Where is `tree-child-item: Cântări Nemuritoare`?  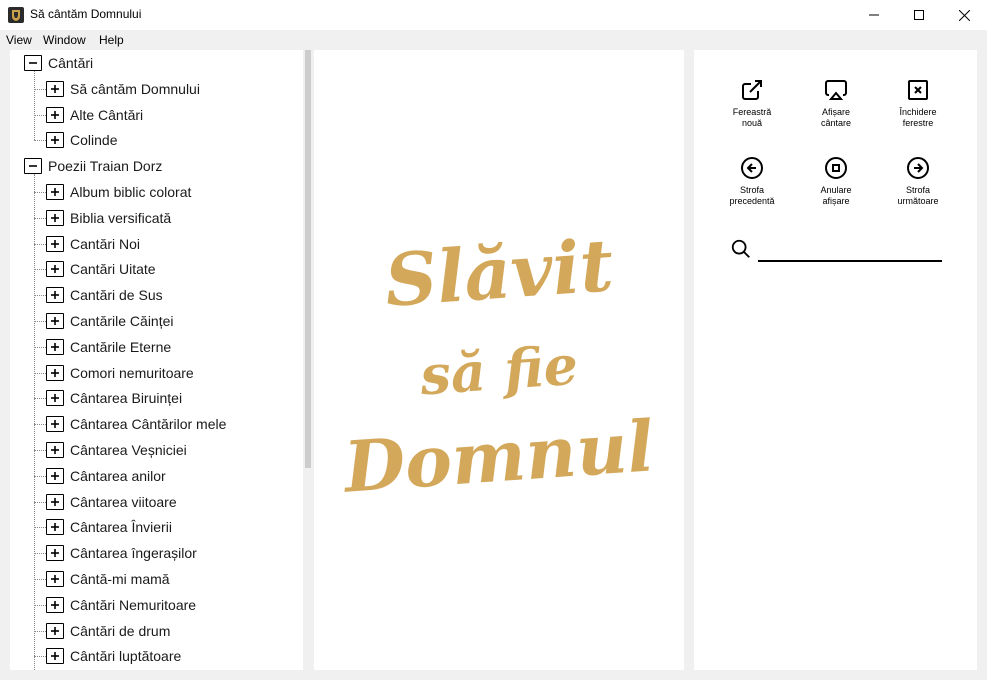 tree-child-item: Cântări Nemuritoare is located at coordinates (121, 605).